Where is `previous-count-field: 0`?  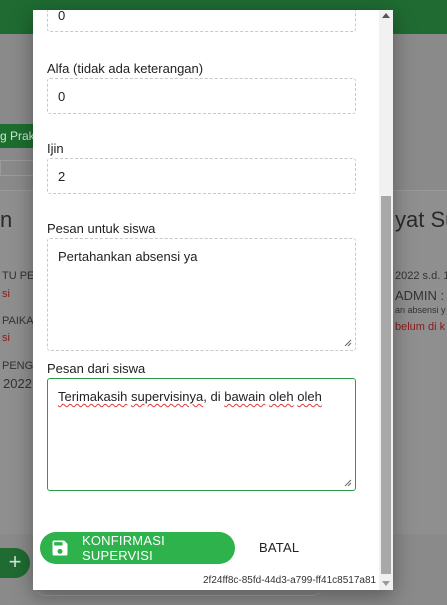 previous-count-field: 0 is located at coordinates (201, 21).